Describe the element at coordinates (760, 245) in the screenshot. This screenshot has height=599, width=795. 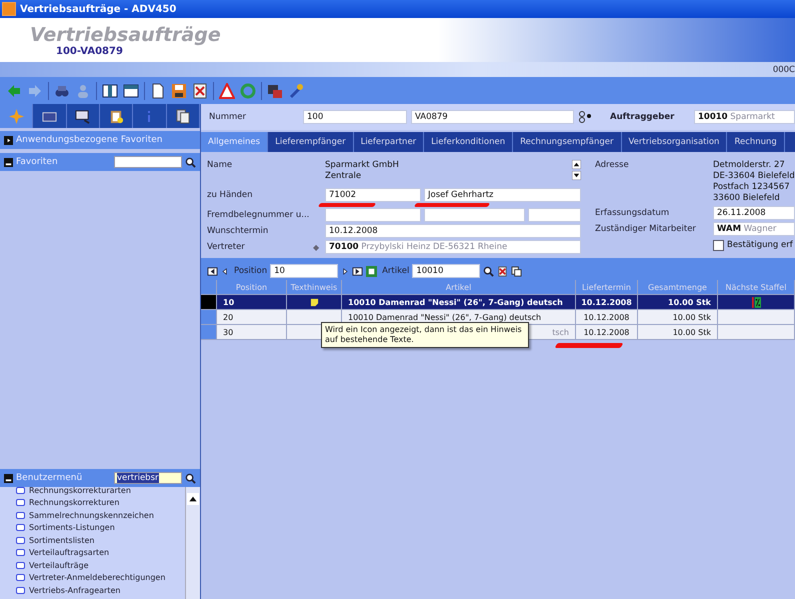
I see `checkbox-label: Bestätigung erf` at that location.